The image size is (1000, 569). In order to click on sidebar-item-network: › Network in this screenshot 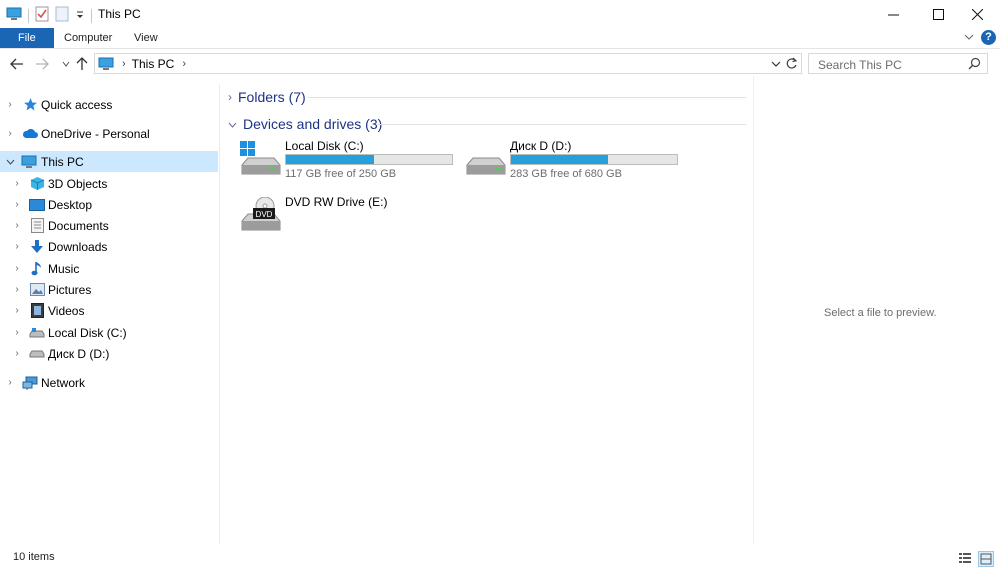, I will do `click(109, 382)`.